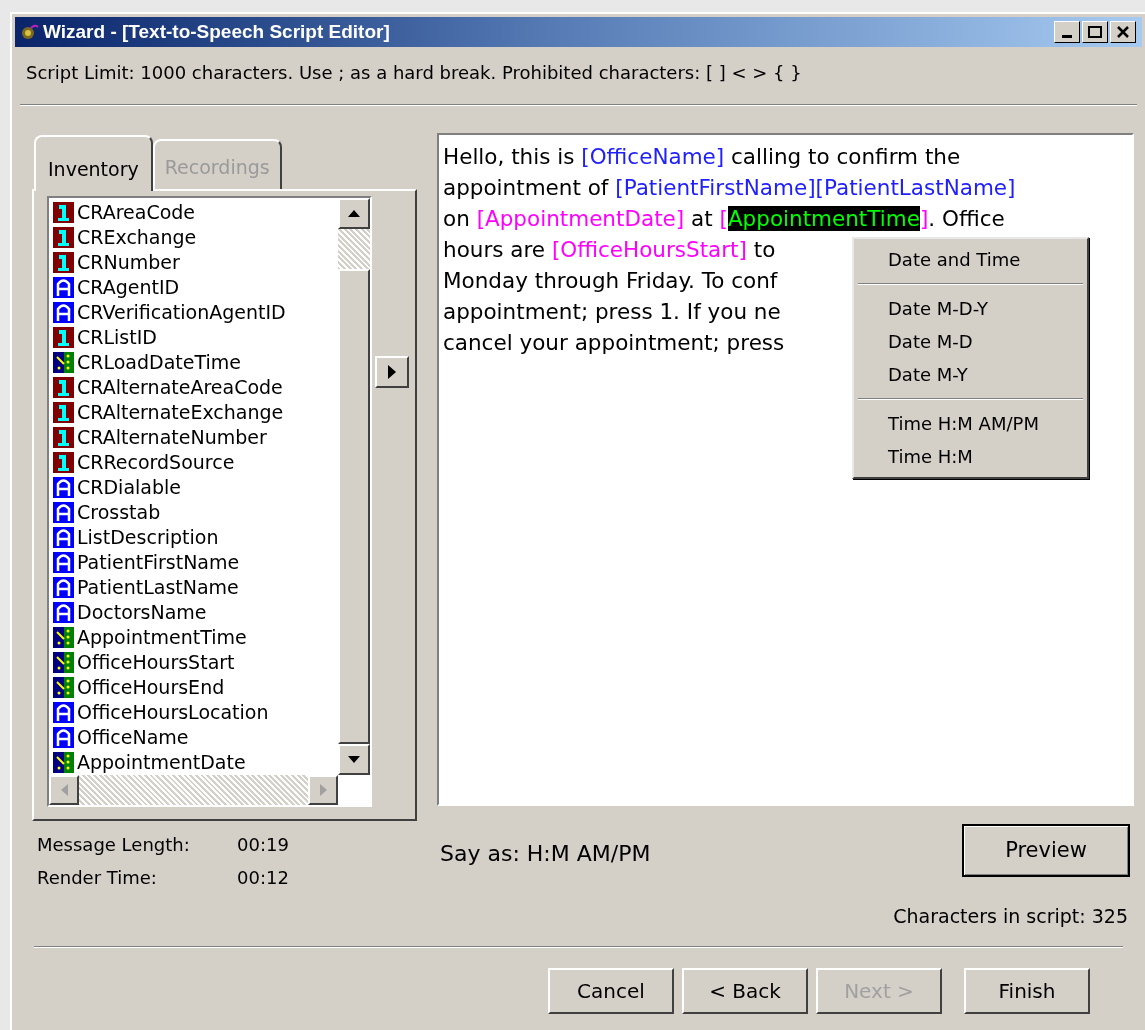  I want to click on wizard-button: < Back, so click(745, 990).